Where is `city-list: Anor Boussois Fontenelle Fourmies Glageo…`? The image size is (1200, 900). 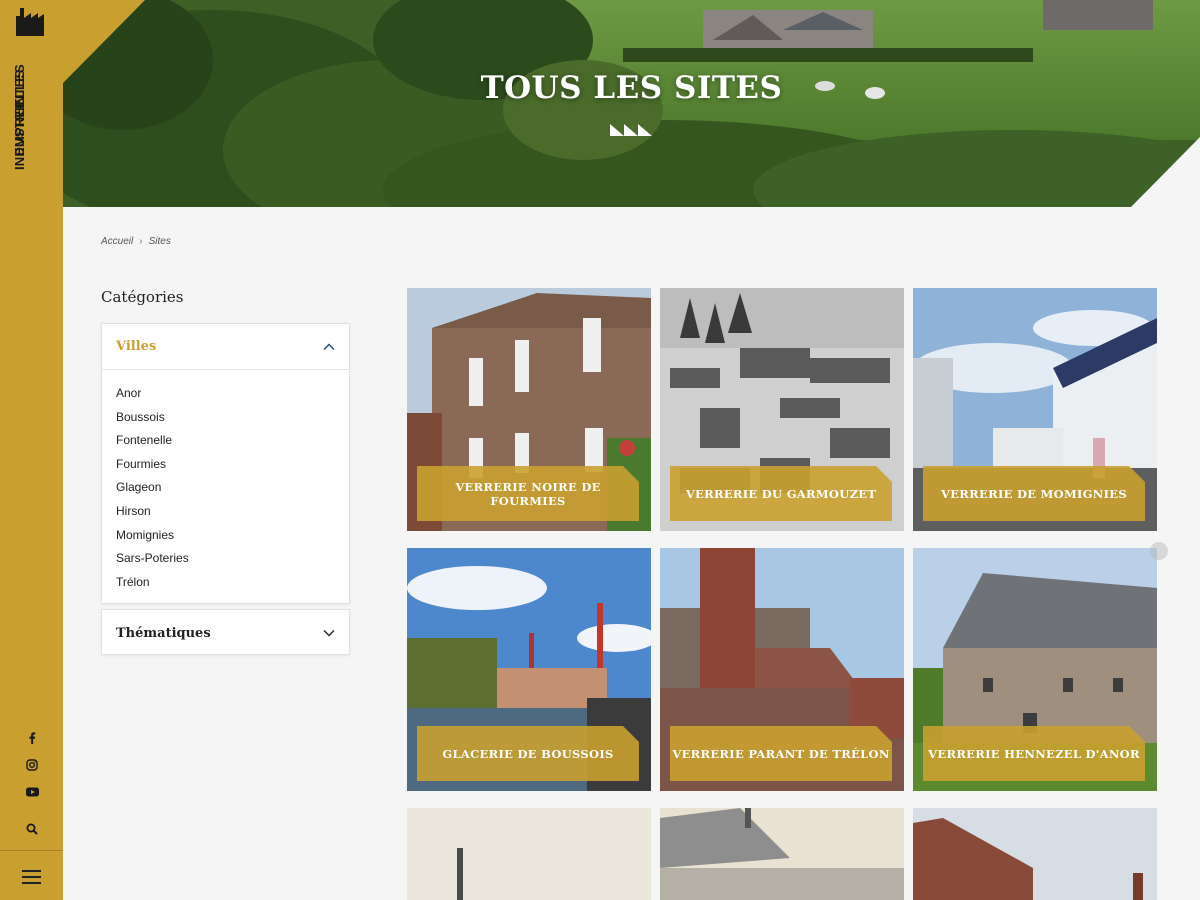
city-list: Anor Boussois Fontenelle Fourmies Glageo… is located at coordinates (225, 483).